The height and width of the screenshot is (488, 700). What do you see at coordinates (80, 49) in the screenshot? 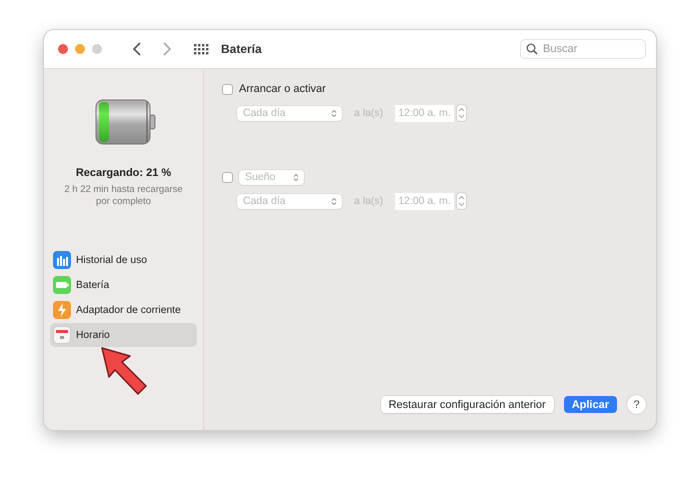
I see `minimize-button` at bounding box center [80, 49].